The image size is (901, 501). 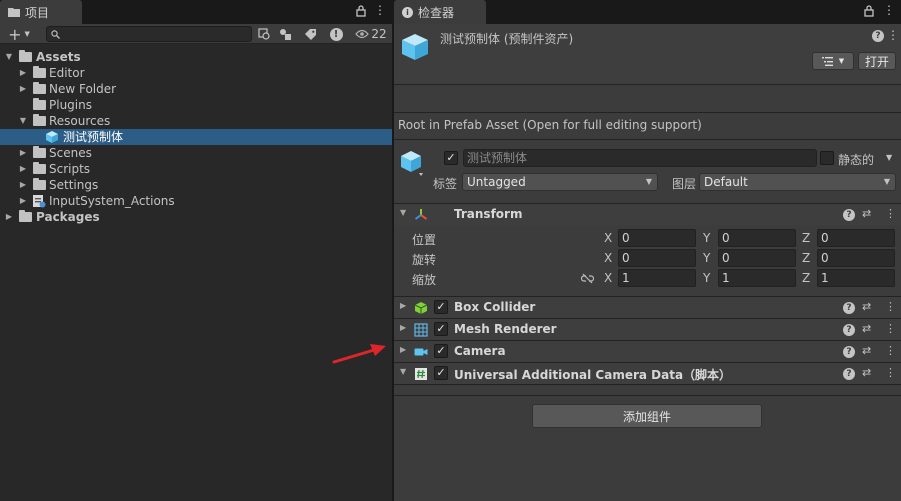 I want to click on tree-item-scripts: ▶ Scripts, so click(x=196, y=169).